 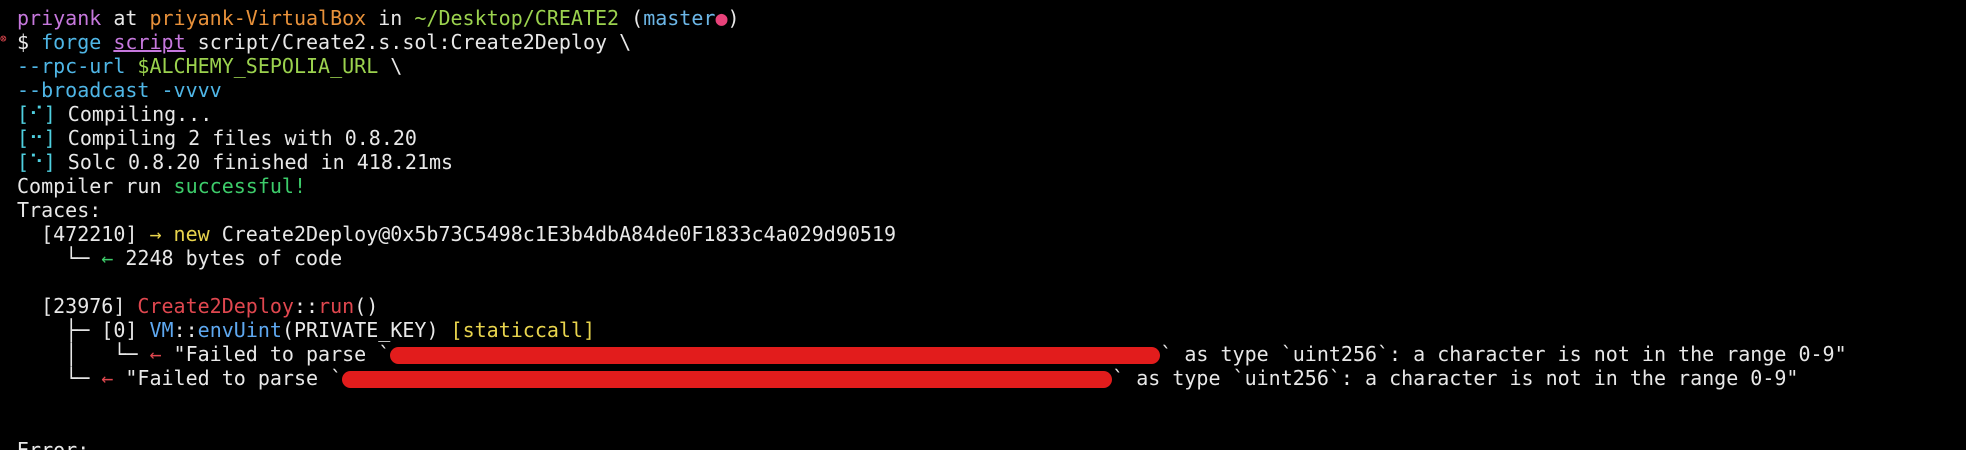 What do you see at coordinates (631, 18) in the screenshot?
I see `prompt-branch-open: (` at bounding box center [631, 18].